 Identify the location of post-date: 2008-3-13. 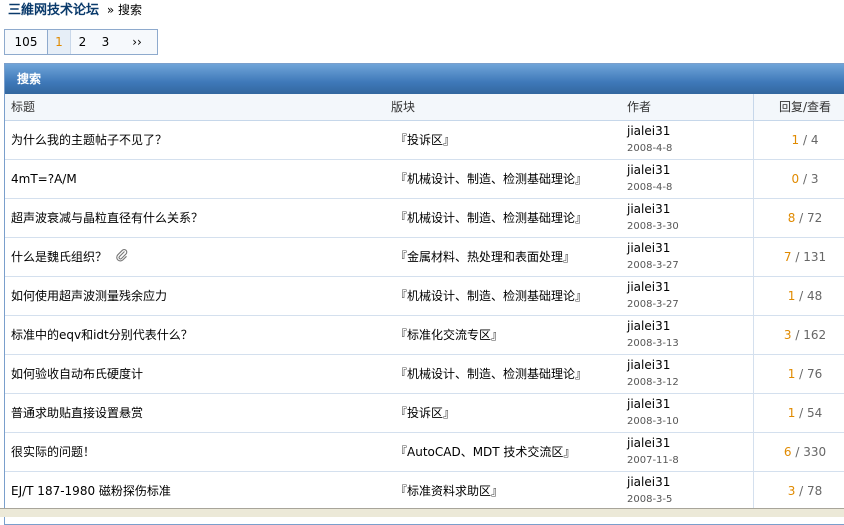
(653, 343).